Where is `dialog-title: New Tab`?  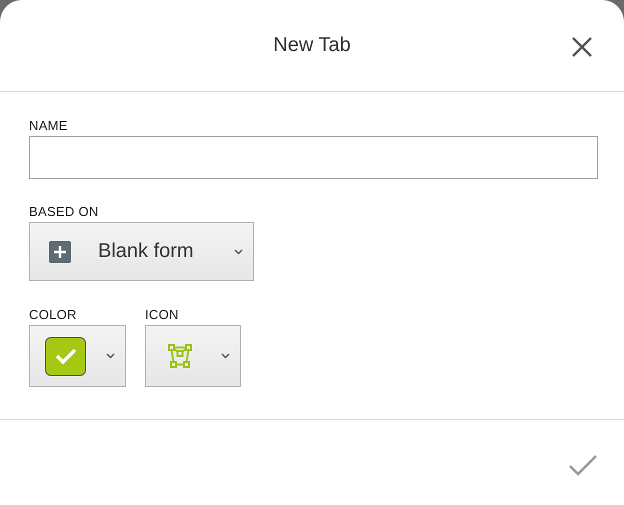
dialog-title: New Tab is located at coordinates (312, 45).